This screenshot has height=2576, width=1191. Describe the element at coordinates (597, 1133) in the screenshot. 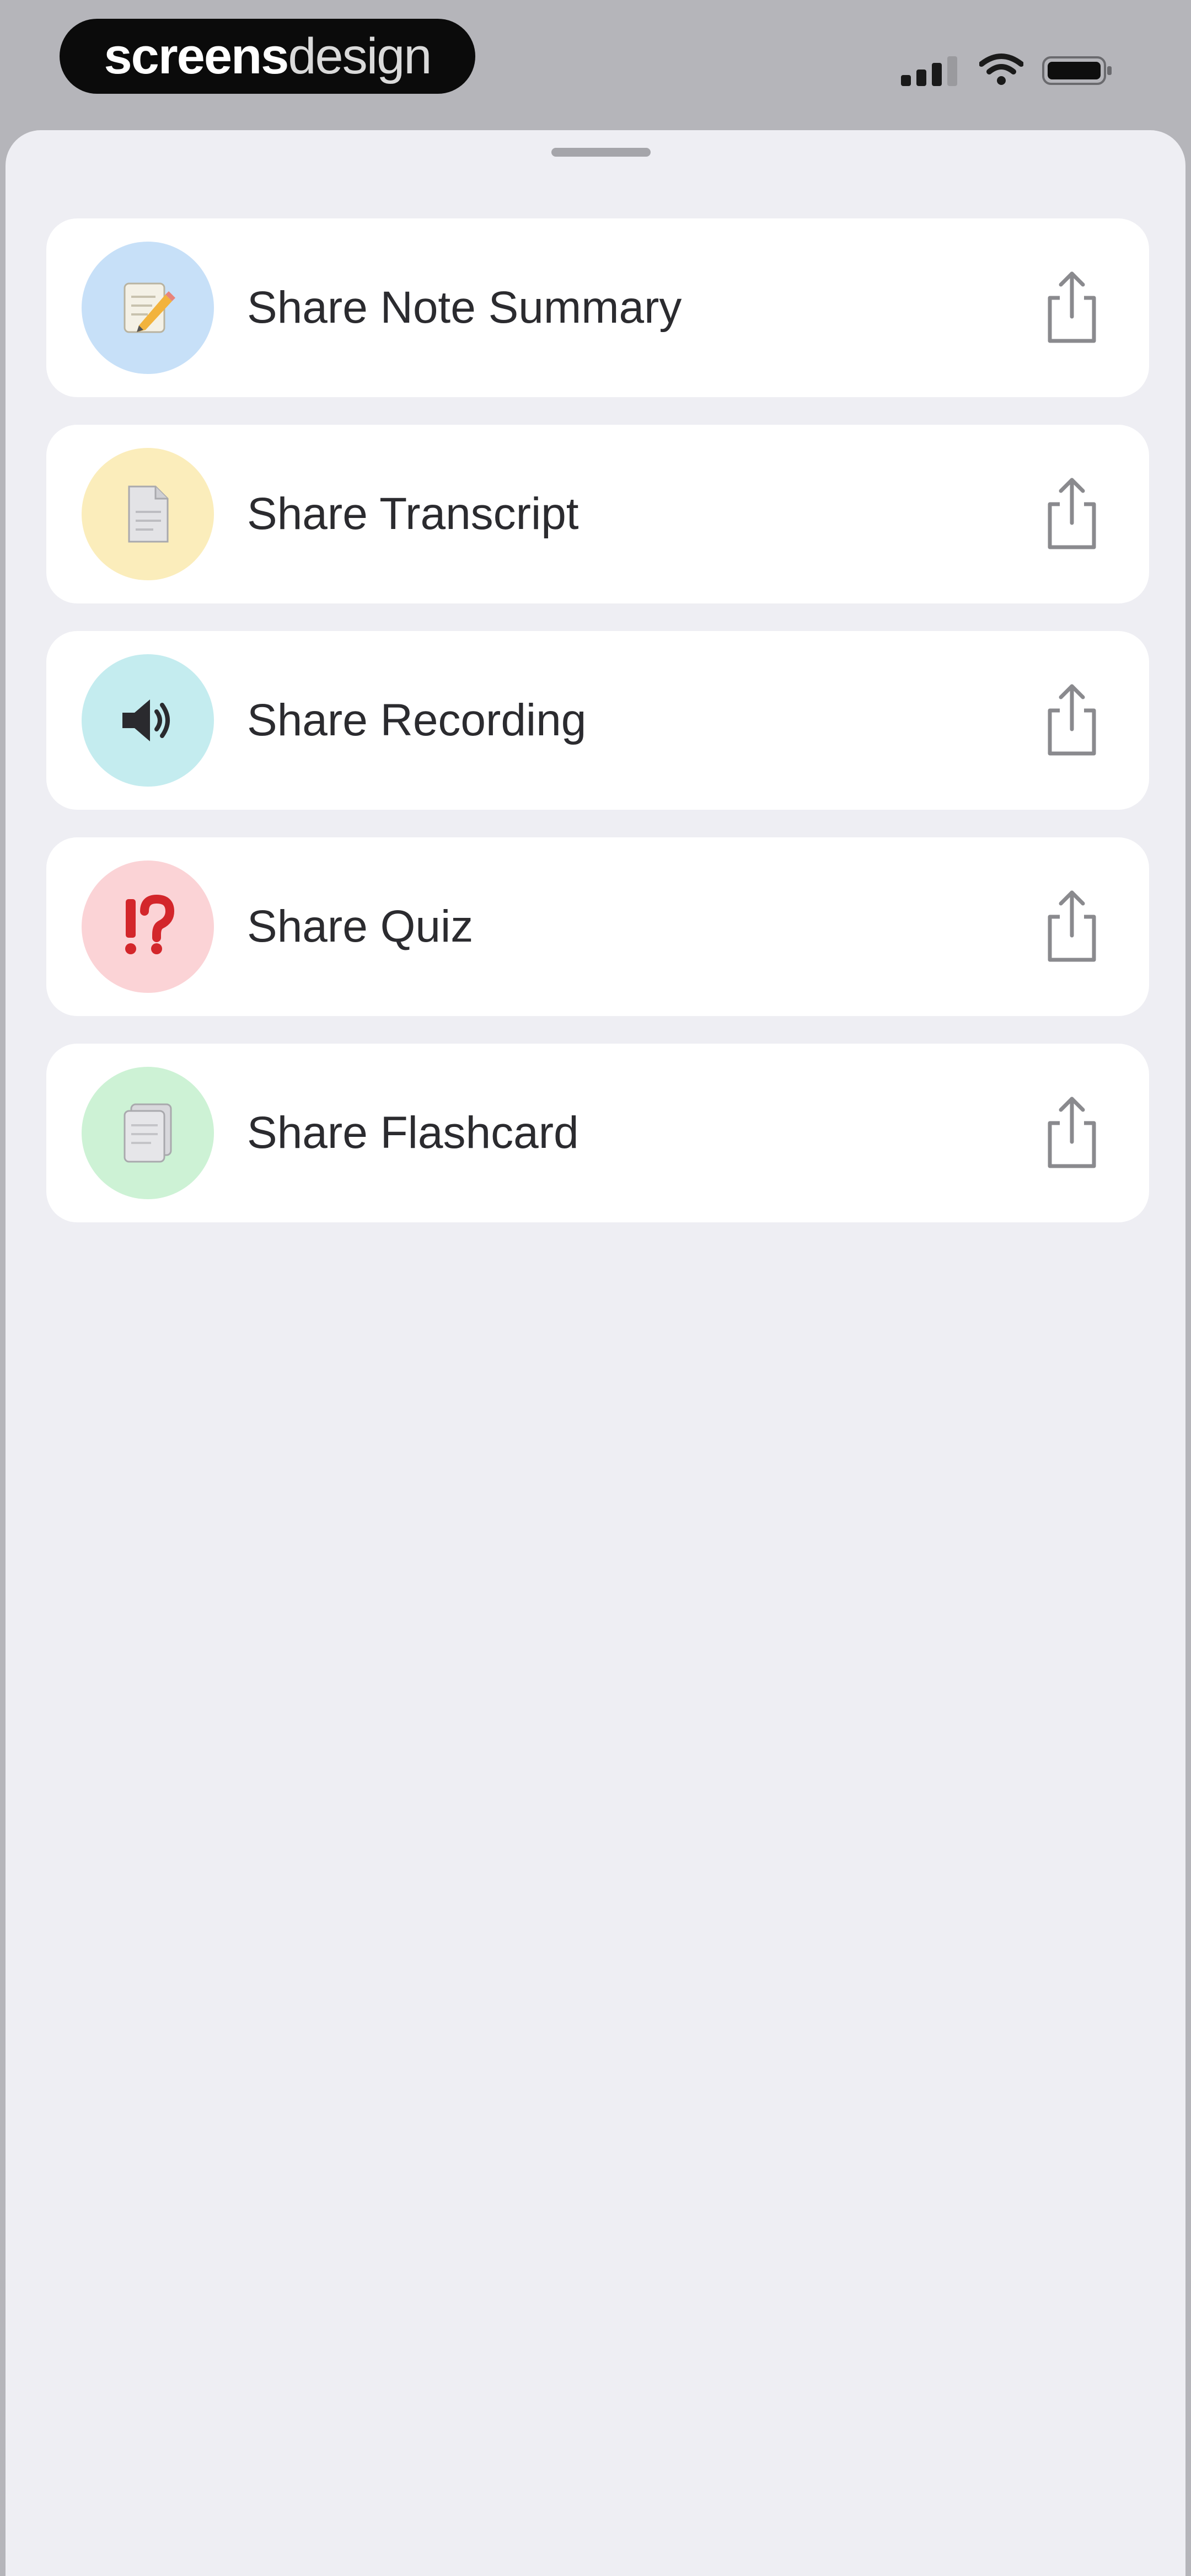

I see `share-flashcard-row: Share Flashcard` at that location.